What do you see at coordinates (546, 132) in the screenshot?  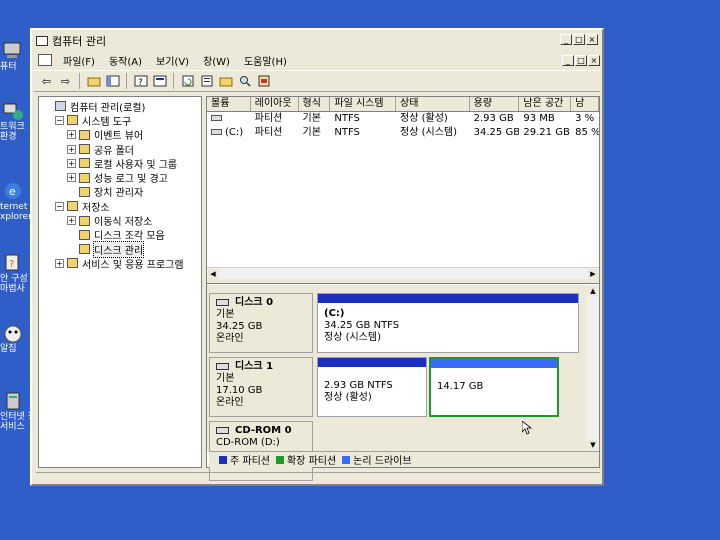 I see `free-space-cell: 29.21 GB` at bounding box center [546, 132].